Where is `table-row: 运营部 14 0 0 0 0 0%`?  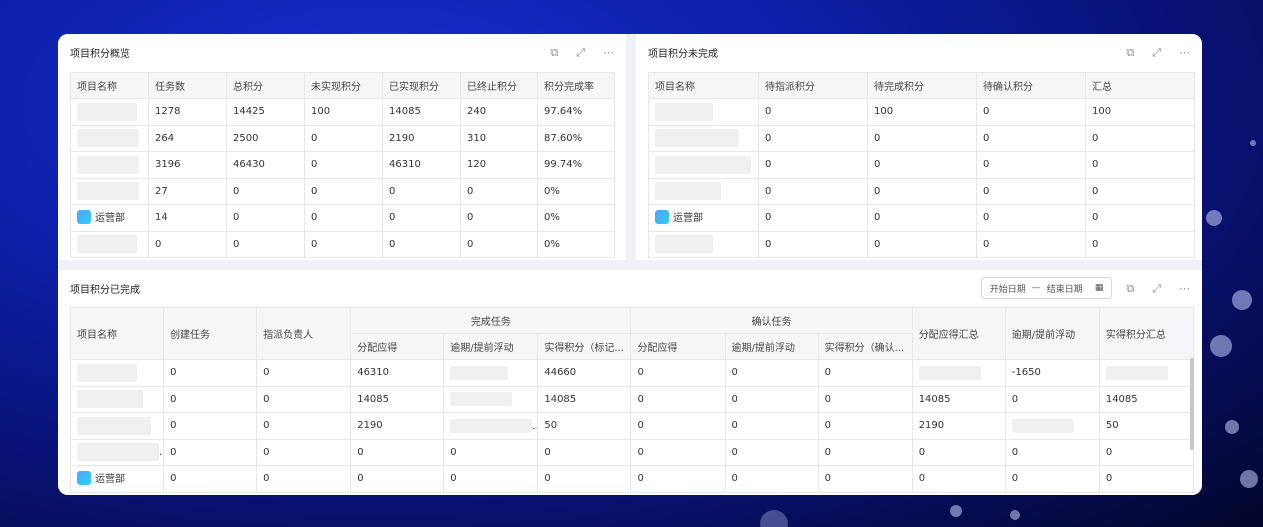 table-row: 运营部 14 0 0 0 0 0% is located at coordinates (342, 218).